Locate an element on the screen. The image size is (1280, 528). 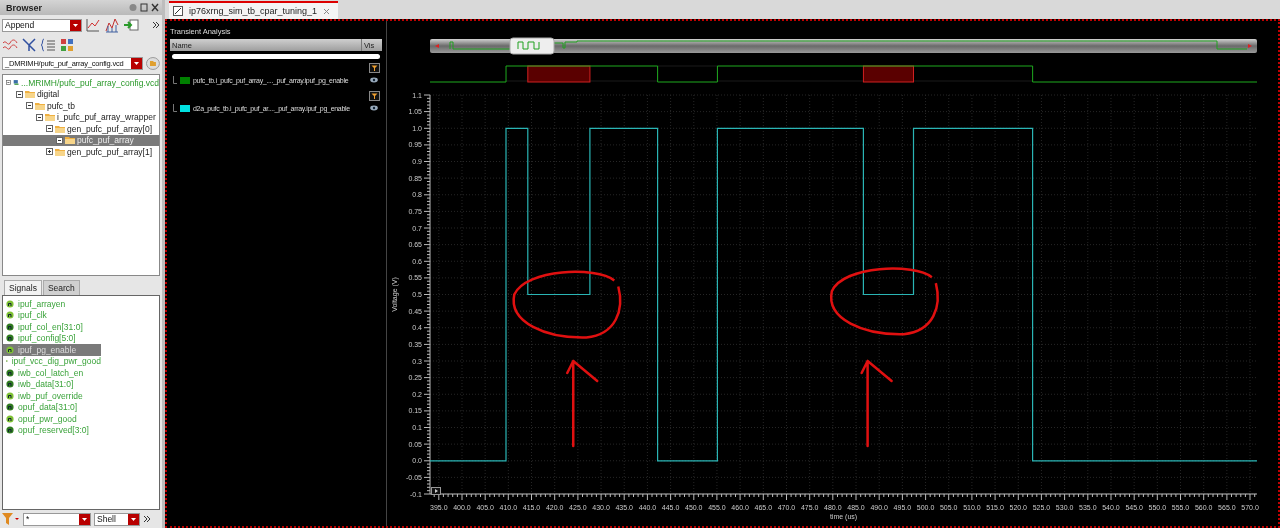
file-icon is located at coordinates (16, 83).